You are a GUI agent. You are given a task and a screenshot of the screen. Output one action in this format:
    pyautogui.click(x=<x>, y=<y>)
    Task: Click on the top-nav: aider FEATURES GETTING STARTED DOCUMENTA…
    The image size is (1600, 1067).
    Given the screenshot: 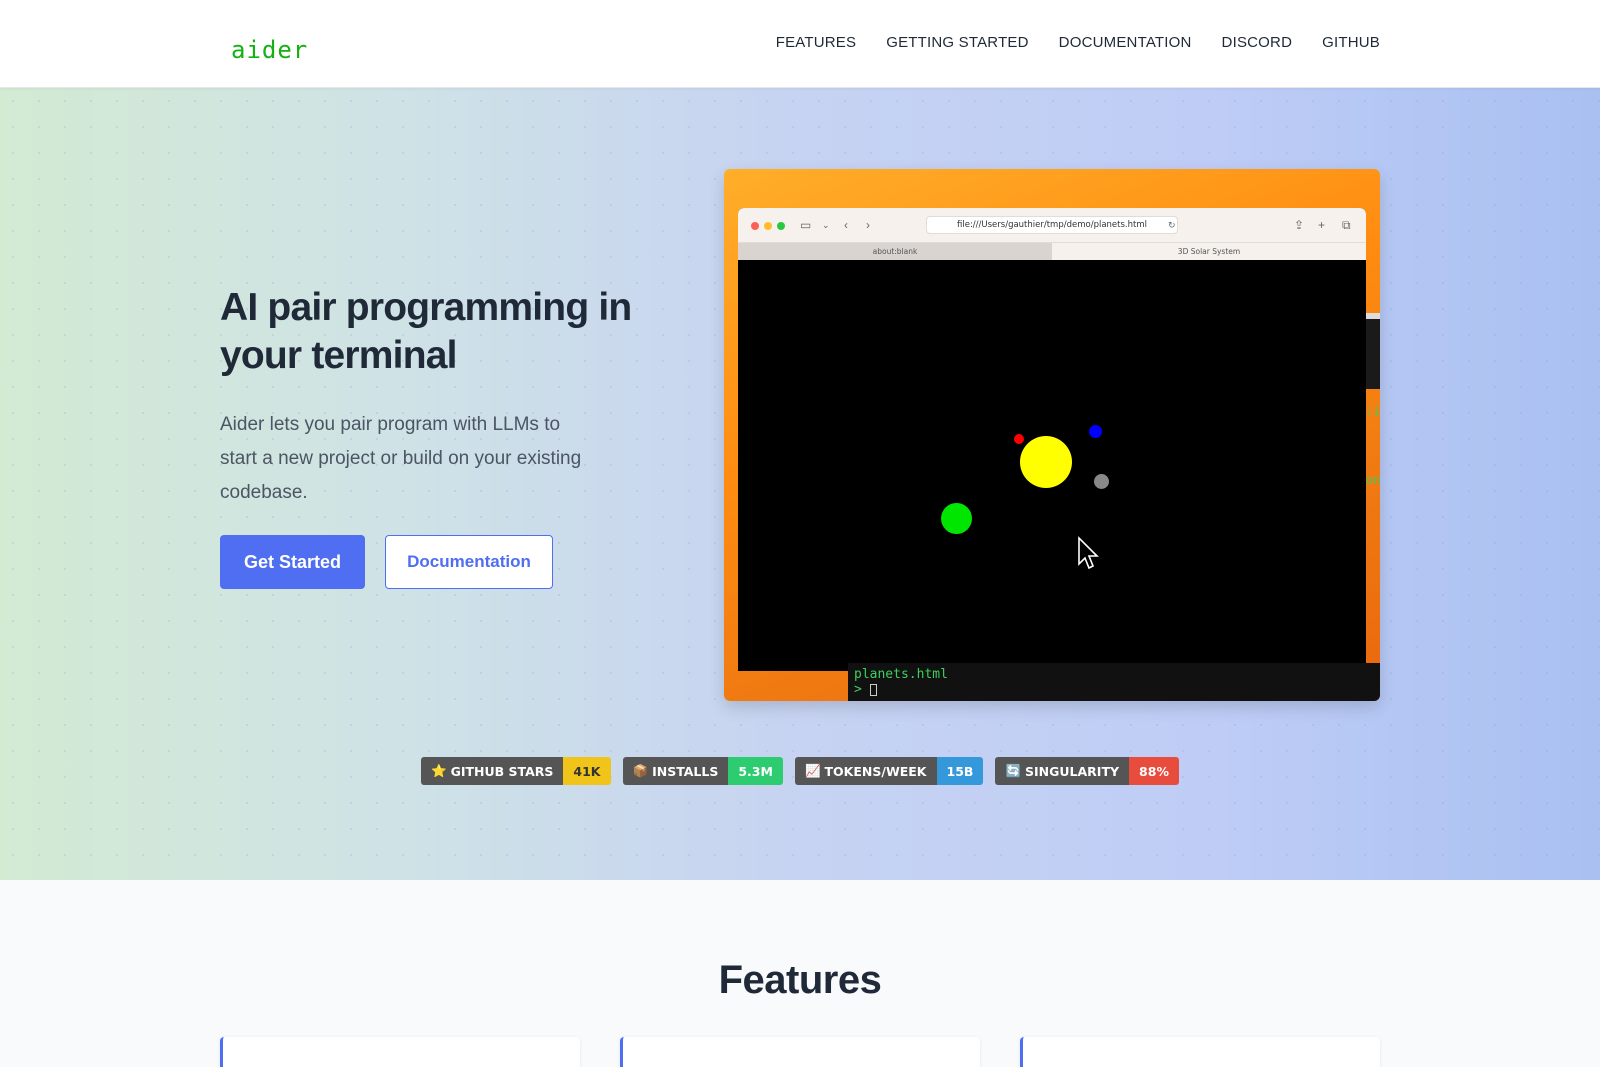 What is the action you would take?
    pyautogui.click(x=800, y=44)
    